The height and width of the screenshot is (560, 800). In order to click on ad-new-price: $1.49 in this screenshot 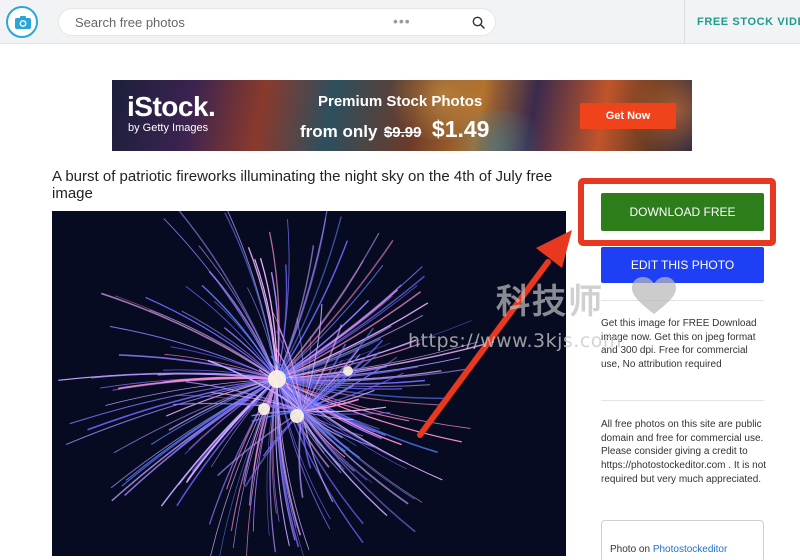, I will do `click(460, 129)`.